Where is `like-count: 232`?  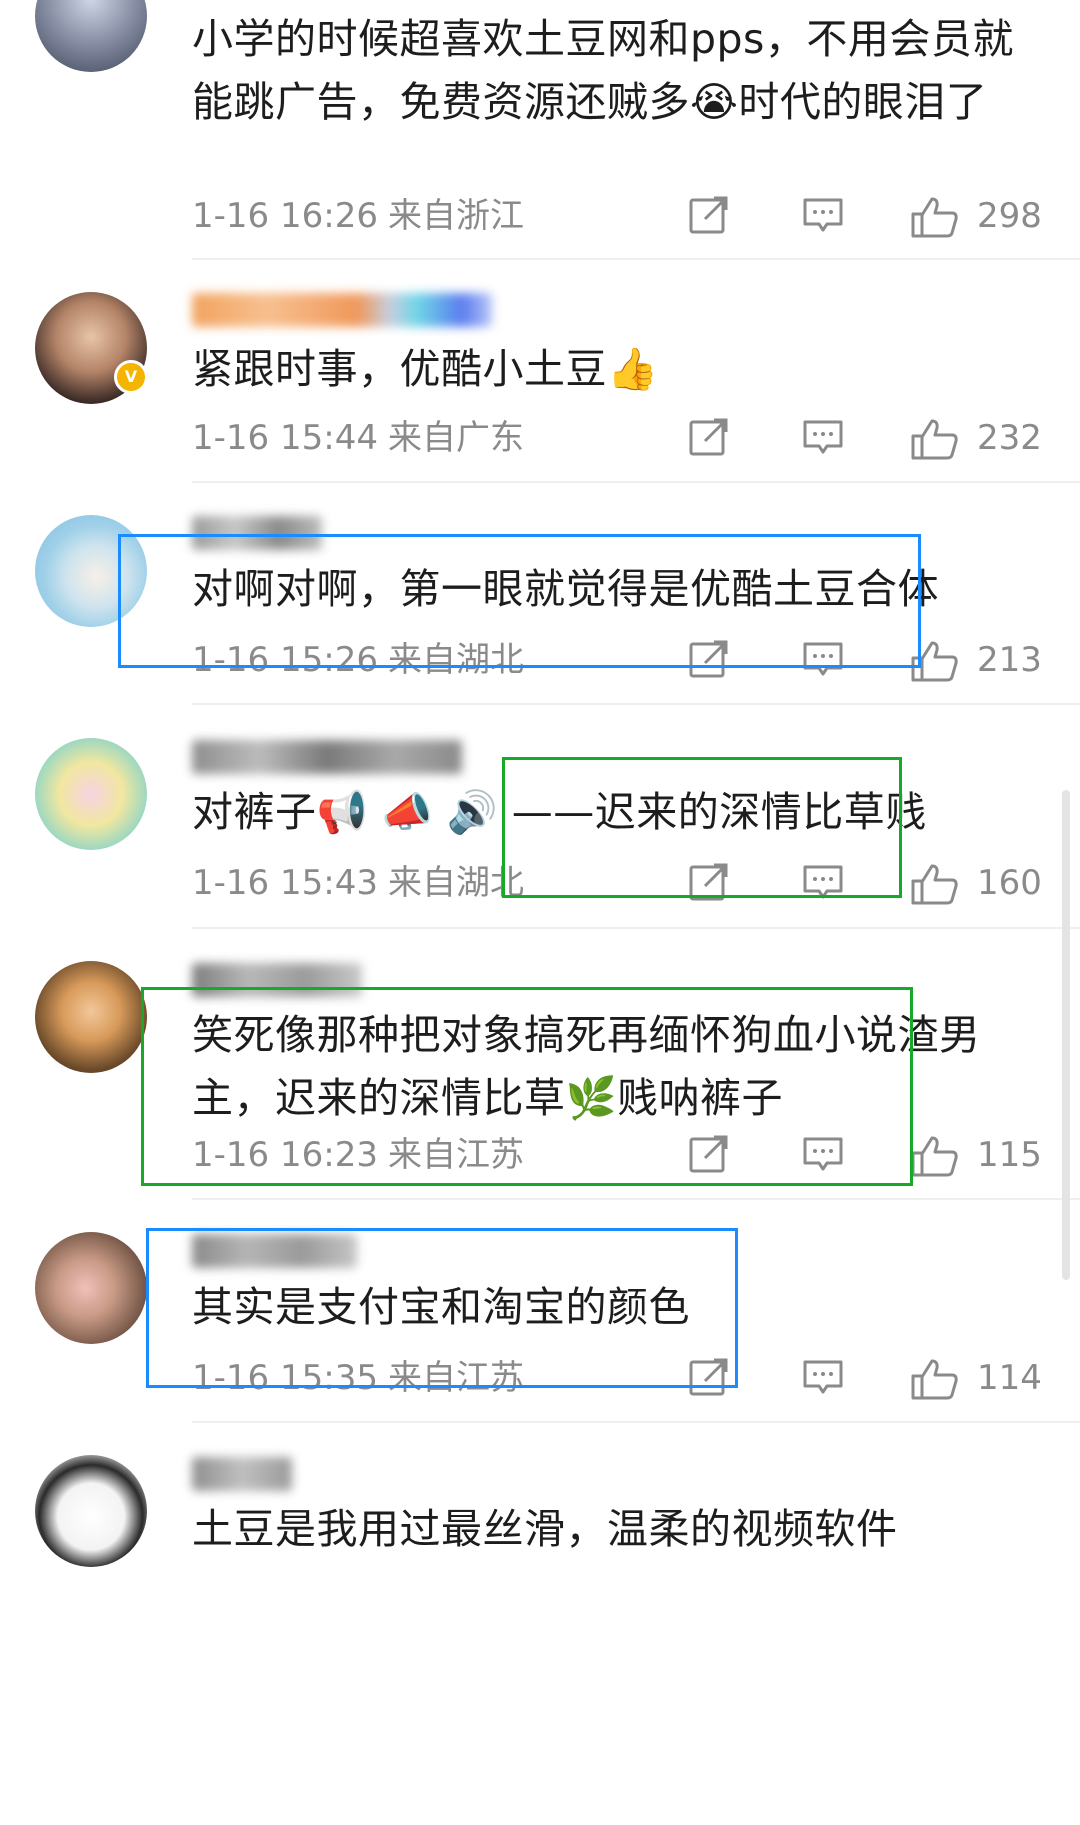 like-count: 232 is located at coordinates (1009, 438).